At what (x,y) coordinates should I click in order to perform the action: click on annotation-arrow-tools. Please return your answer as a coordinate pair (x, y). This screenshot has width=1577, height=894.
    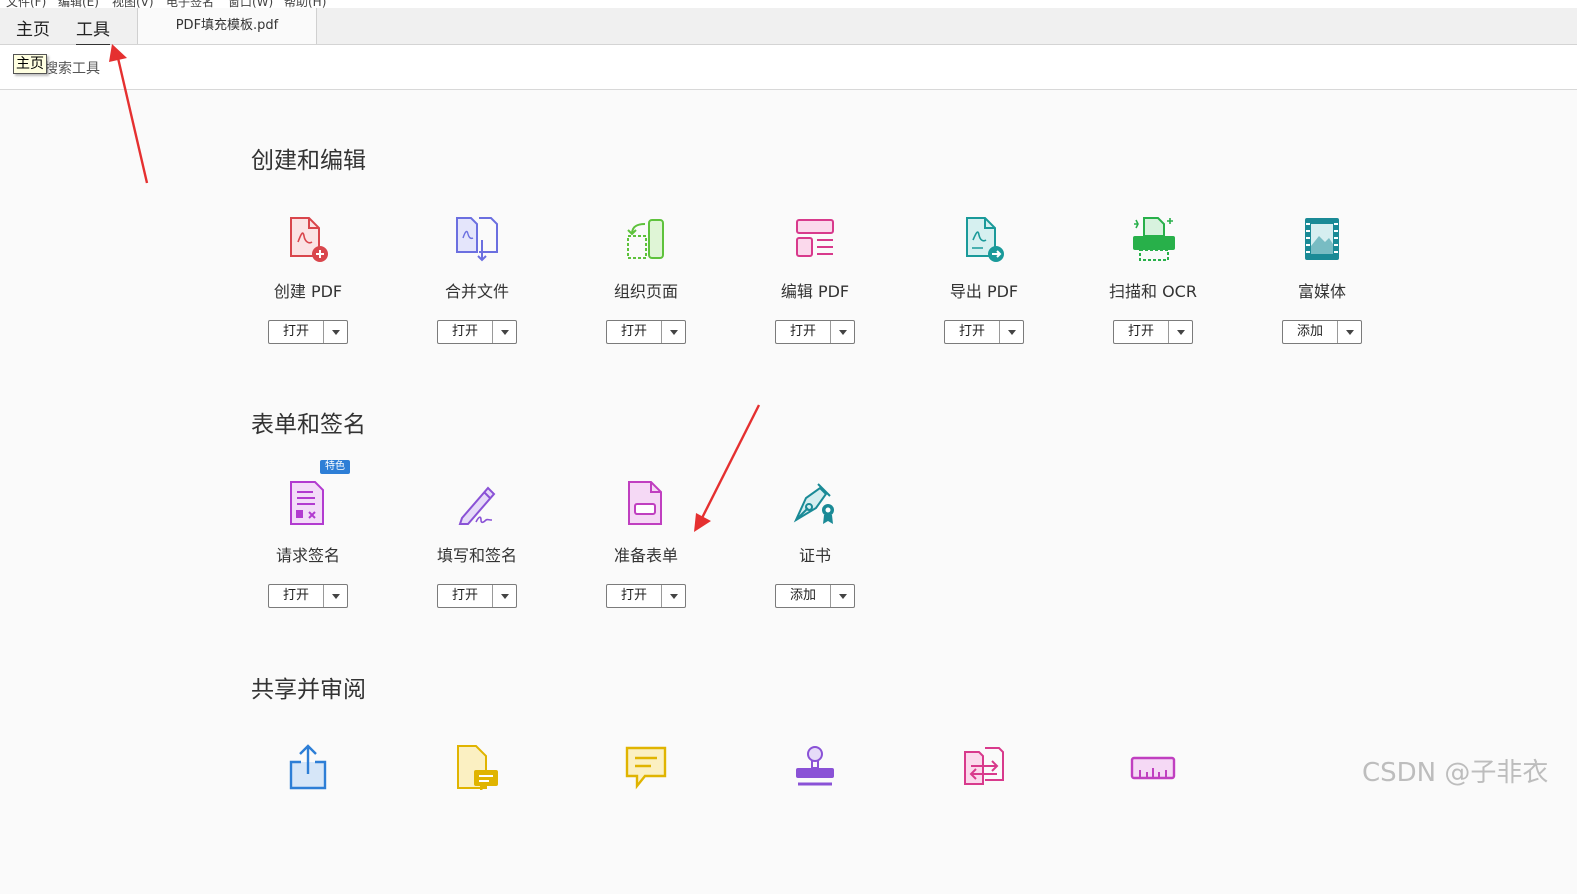
    Looking at the image, I should click on (129, 114).